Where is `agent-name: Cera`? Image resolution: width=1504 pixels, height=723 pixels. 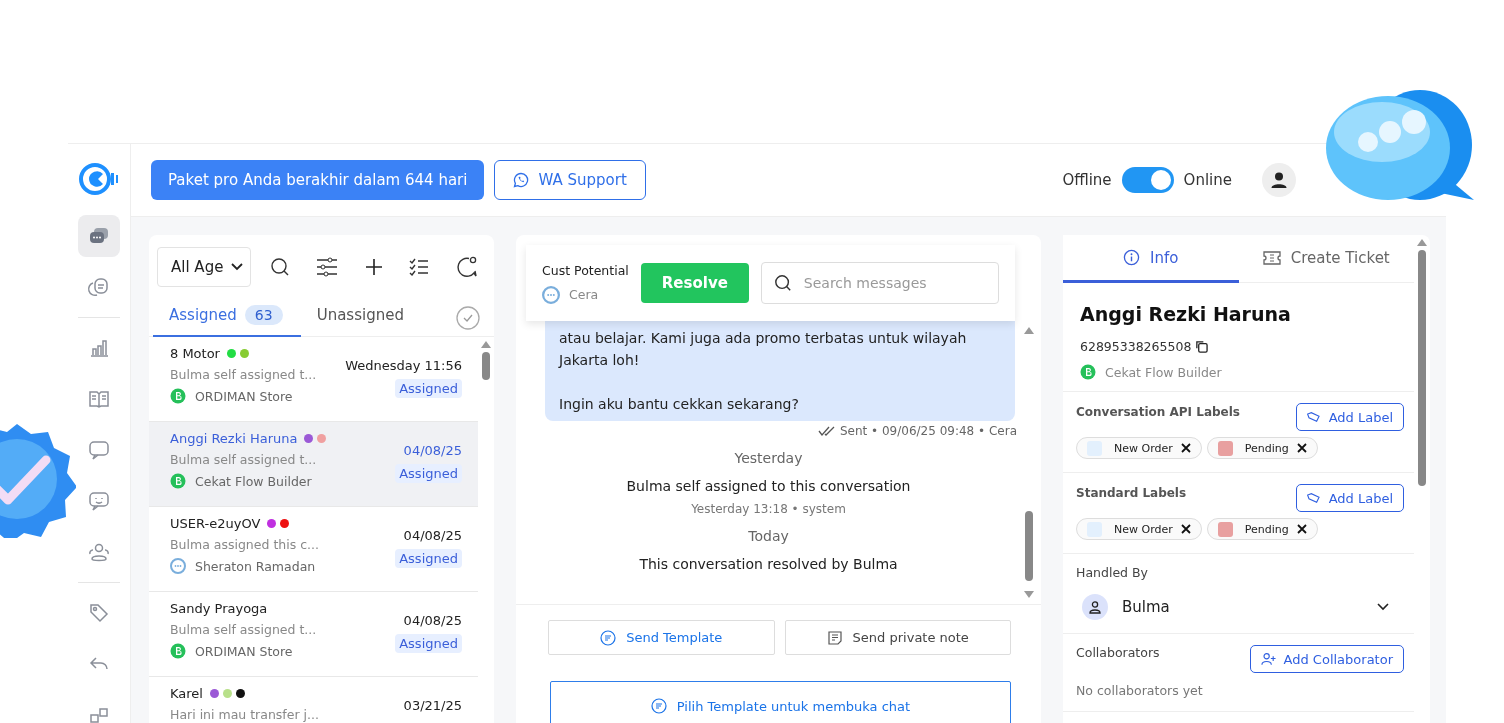 agent-name: Cera is located at coordinates (584, 294).